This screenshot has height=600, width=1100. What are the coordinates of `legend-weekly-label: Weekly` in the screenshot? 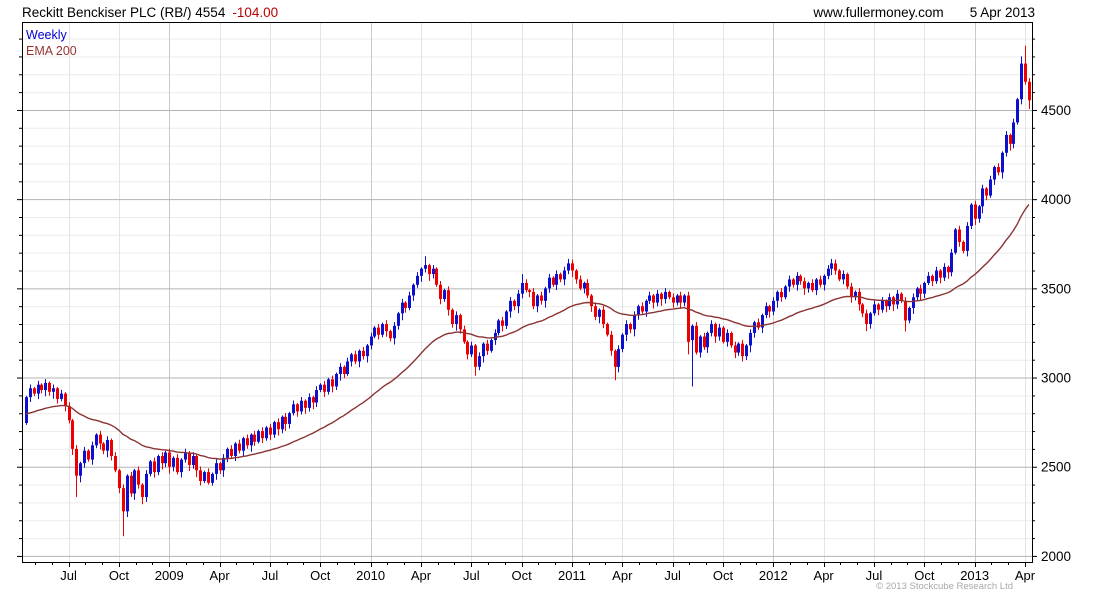 It's located at (46, 35).